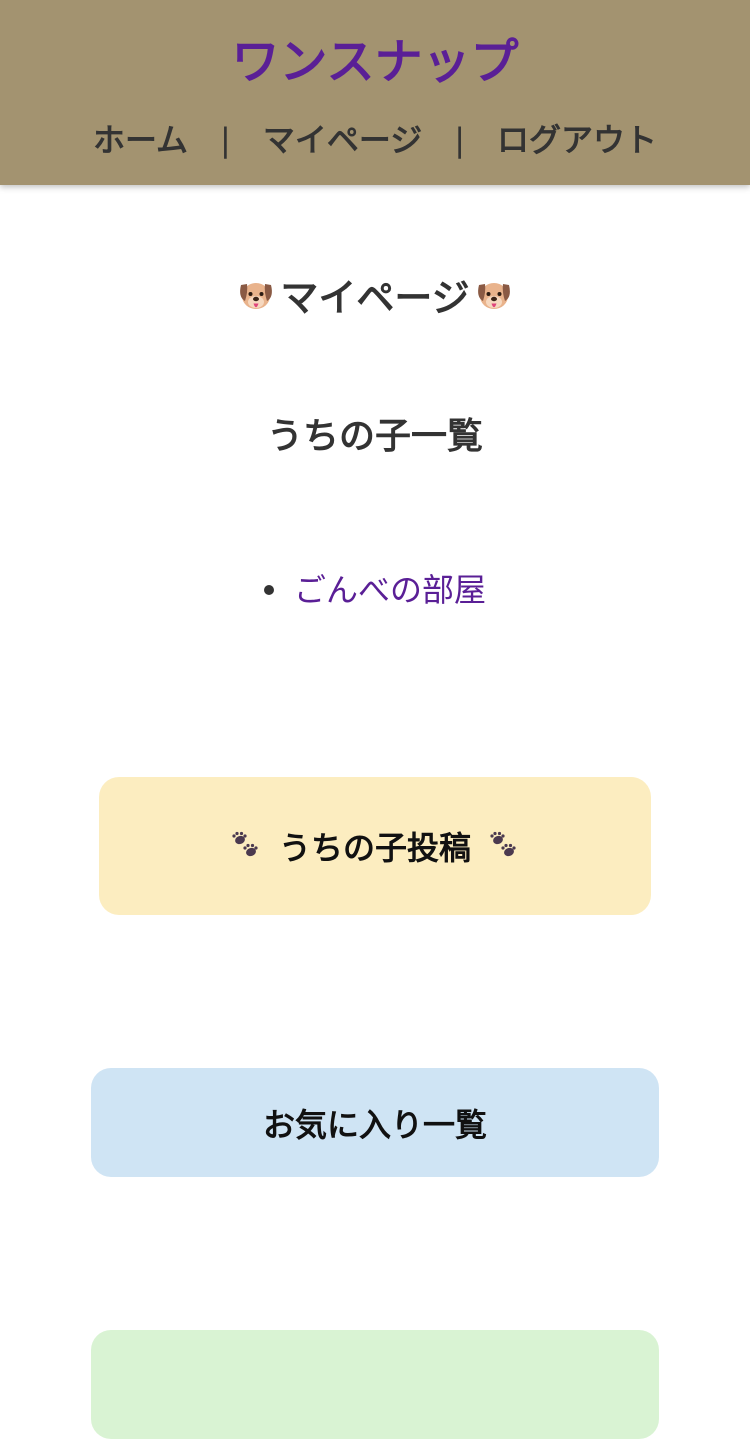 The image size is (750, 1439). Describe the element at coordinates (390, 590) in the screenshot. I see `pet-room-link: ごんべの部屋` at that location.